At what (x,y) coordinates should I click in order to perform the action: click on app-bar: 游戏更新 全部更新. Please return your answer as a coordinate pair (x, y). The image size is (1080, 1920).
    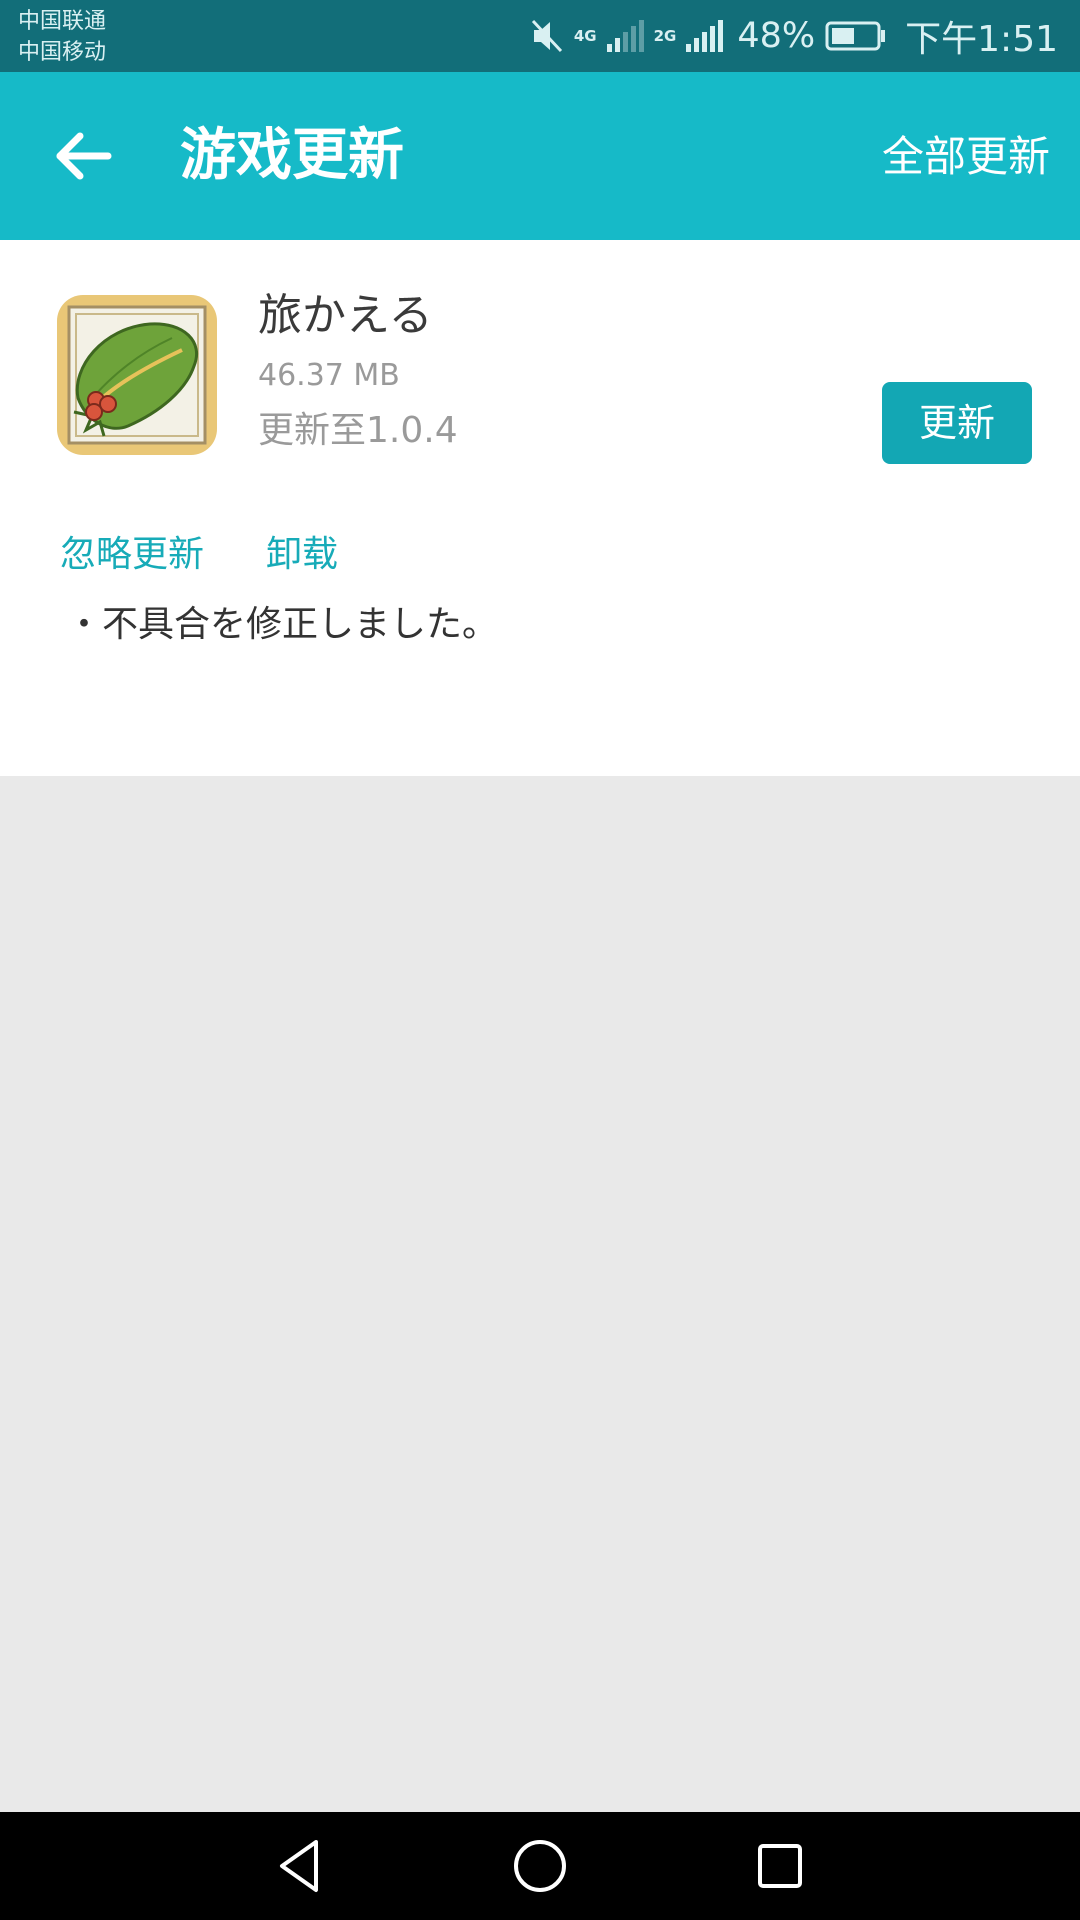
    Looking at the image, I should click on (540, 156).